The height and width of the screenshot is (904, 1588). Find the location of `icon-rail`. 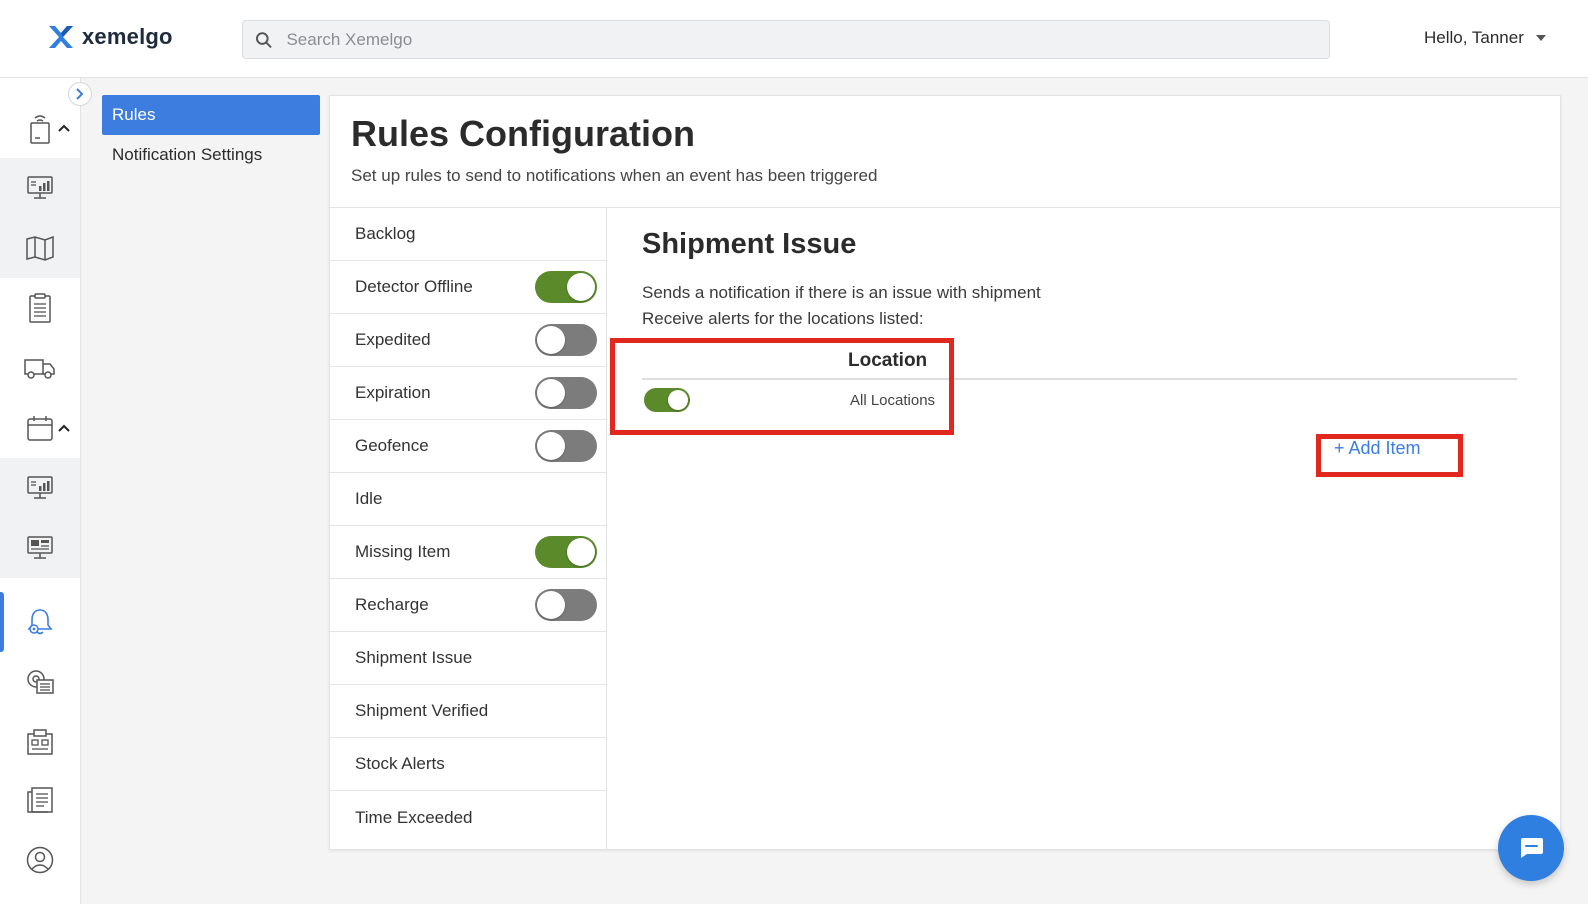

icon-rail is located at coordinates (40, 491).